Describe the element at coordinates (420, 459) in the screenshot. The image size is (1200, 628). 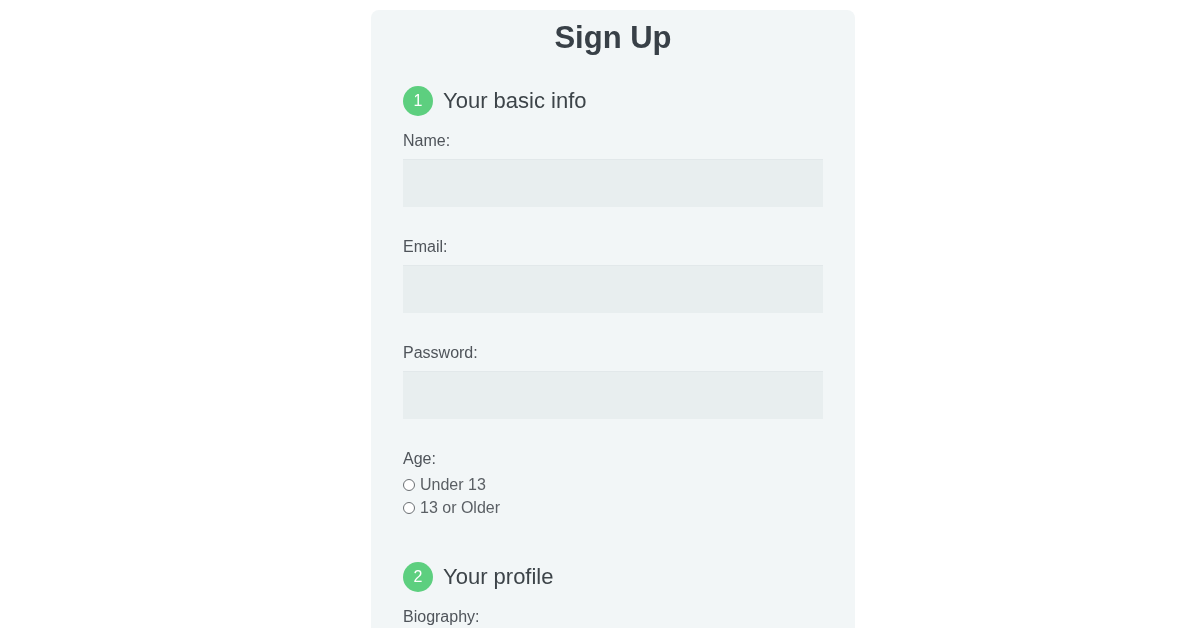
I see `field-label: Age:` at that location.